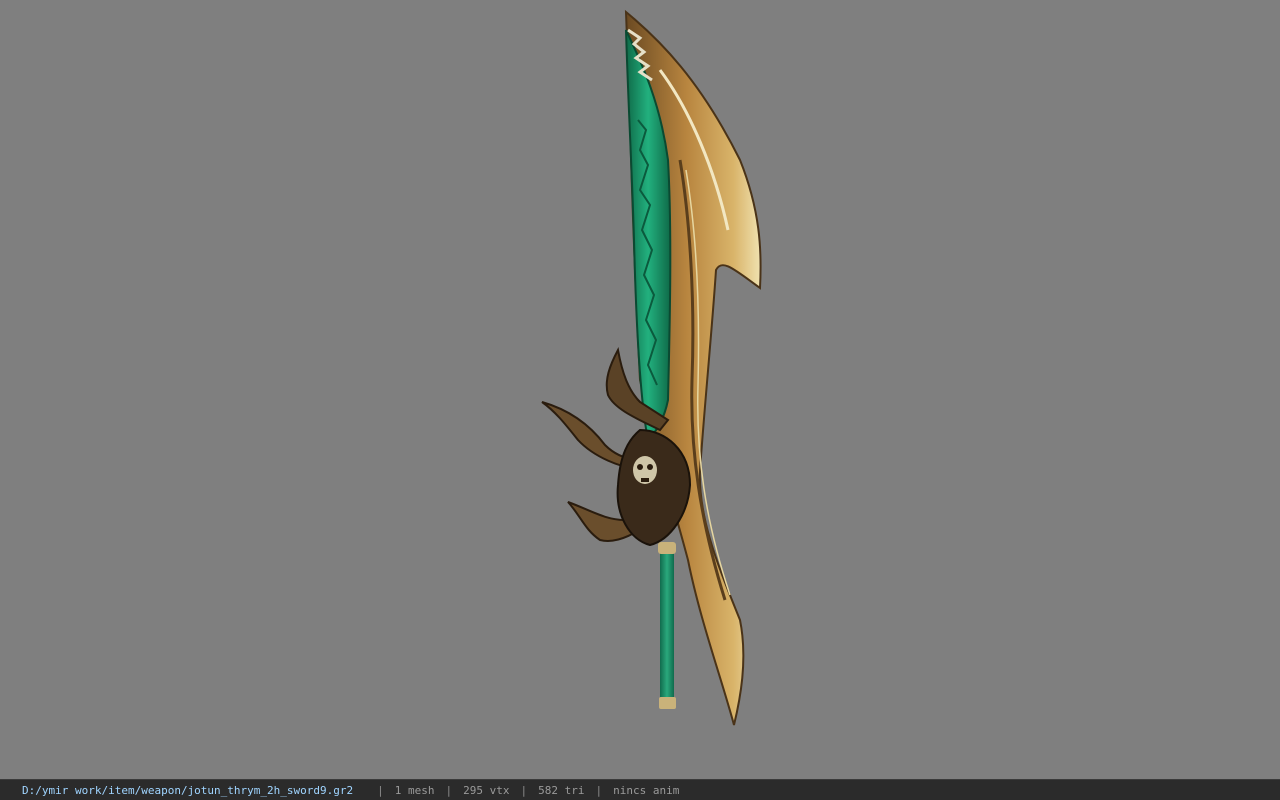 The height and width of the screenshot is (800, 1280). What do you see at coordinates (646, 790) in the screenshot?
I see `animation-status: nincs anim` at bounding box center [646, 790].